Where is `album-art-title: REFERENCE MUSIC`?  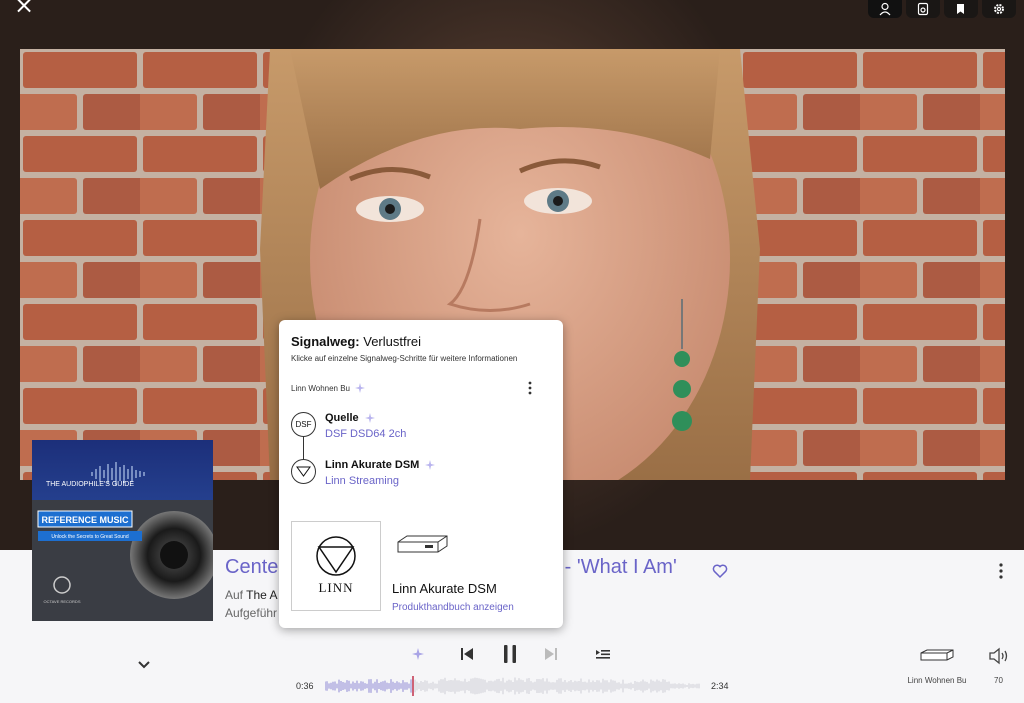 album-art-title: REFERENCE MUSIC is located at coordinates (85, 520).